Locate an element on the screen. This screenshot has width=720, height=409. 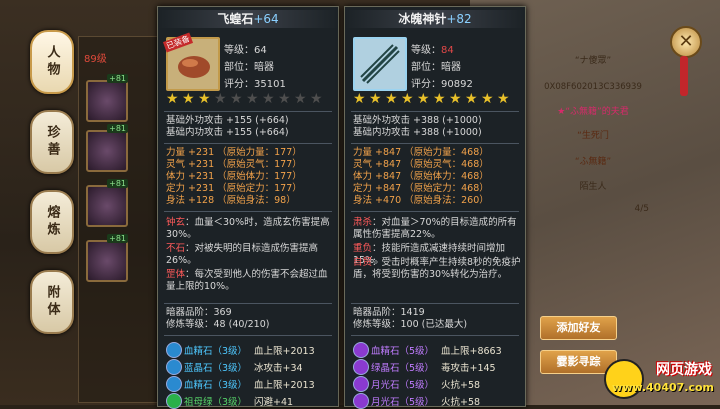
tab-smelt: 熔炼 is located at coordinates (52, 222).